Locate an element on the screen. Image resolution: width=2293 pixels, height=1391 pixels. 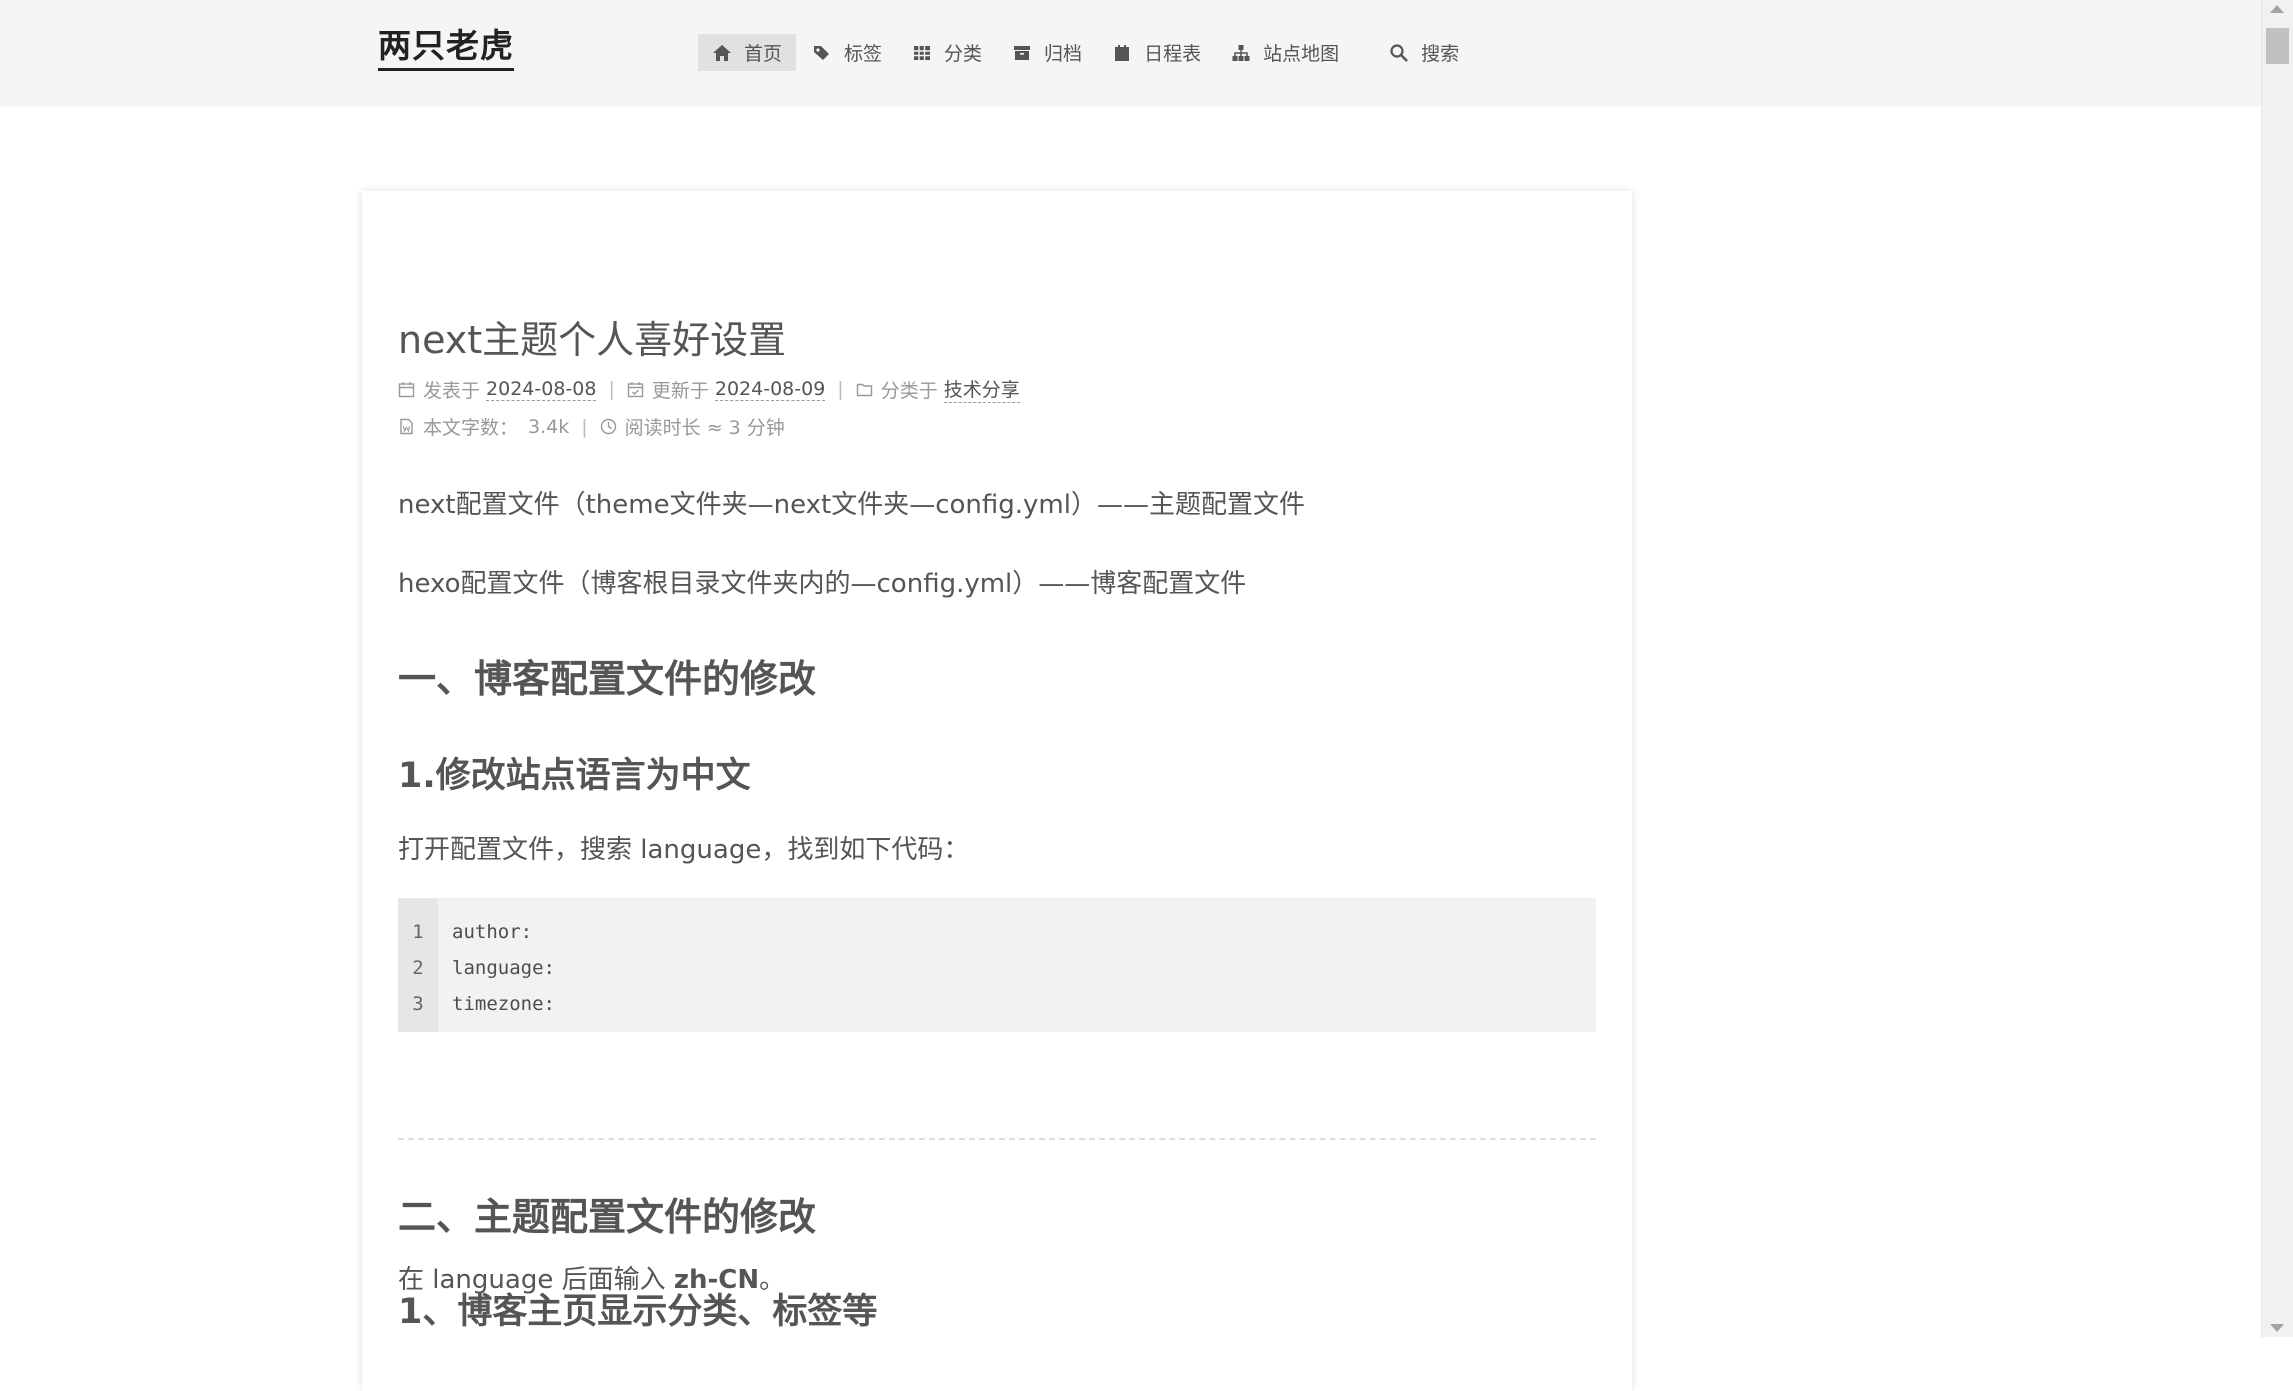
code-gutter: 1 2 3 is located at coordinates (418, 965).